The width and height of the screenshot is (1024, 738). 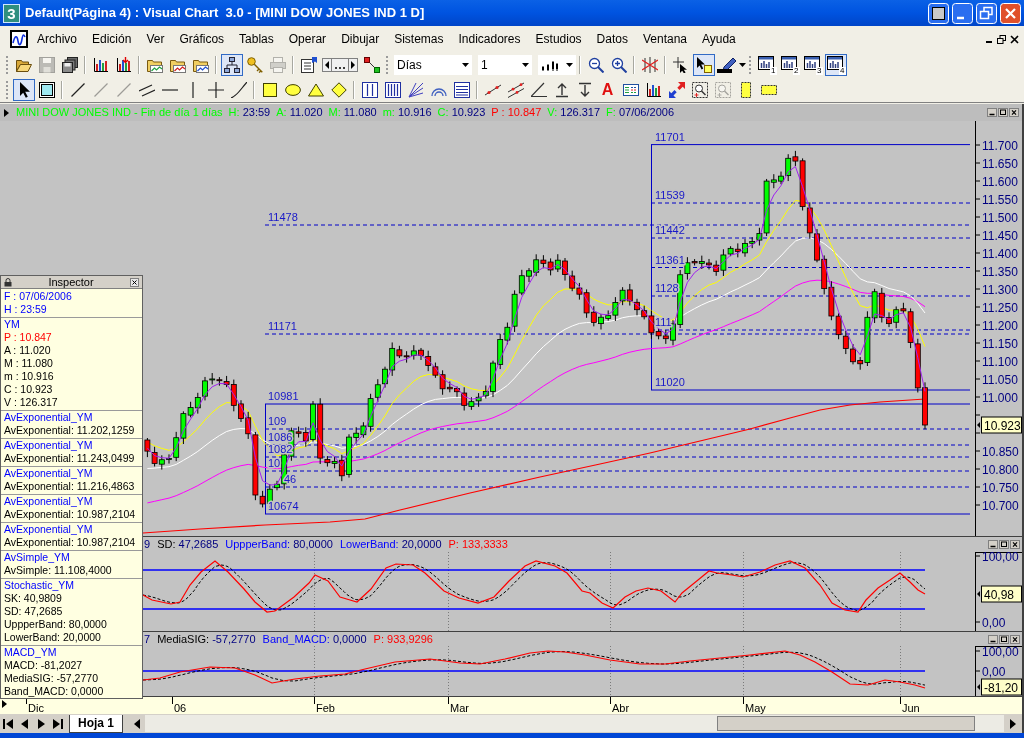 What do you see at coordinates (123, 64) in the screenshot?
I see `bar-chart-arrow-icon` at bounding box center [123, 64].